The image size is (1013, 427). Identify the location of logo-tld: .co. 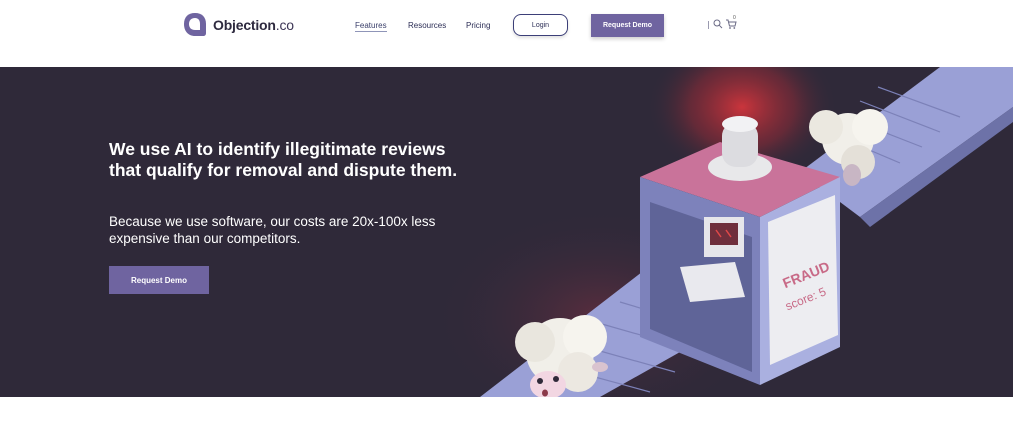
(284, 25).